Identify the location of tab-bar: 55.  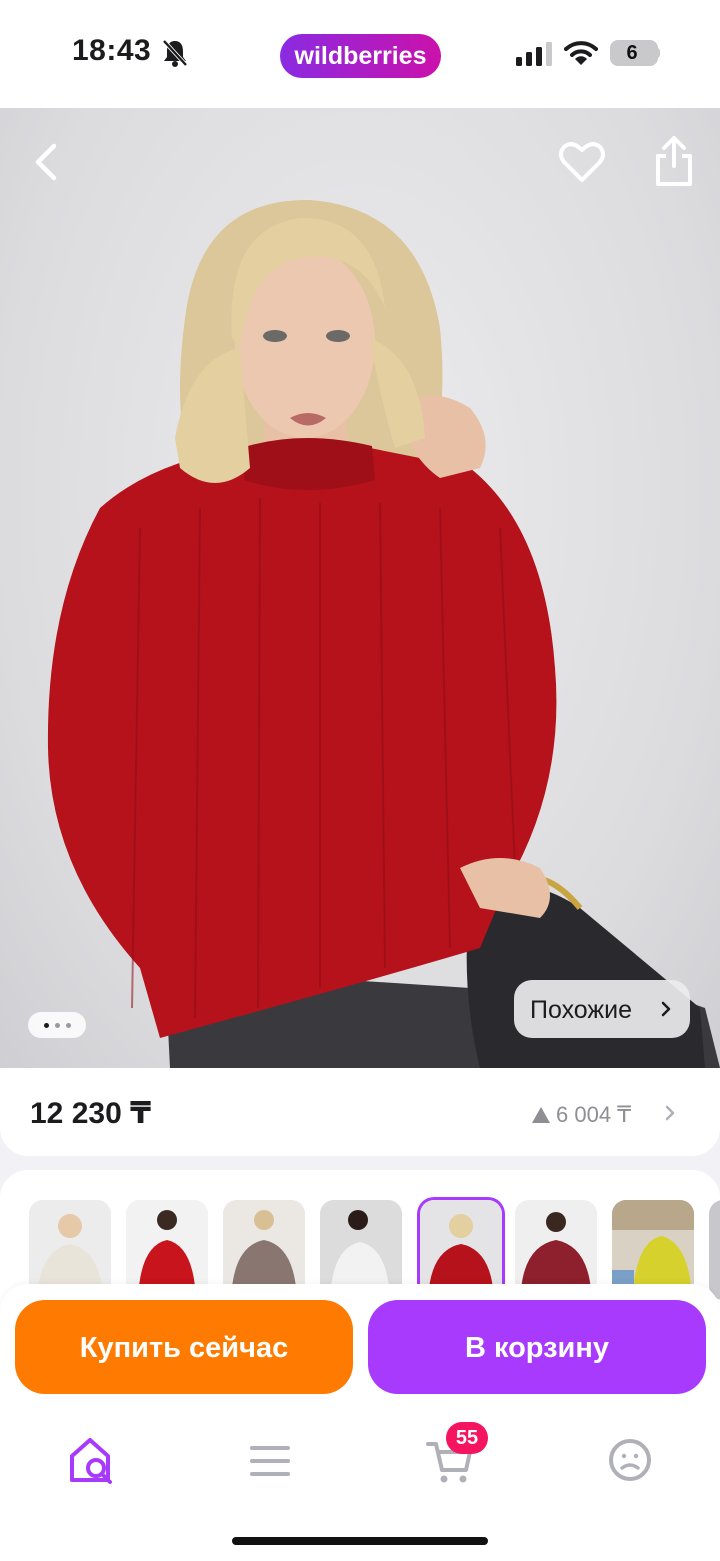
(360, 1483).